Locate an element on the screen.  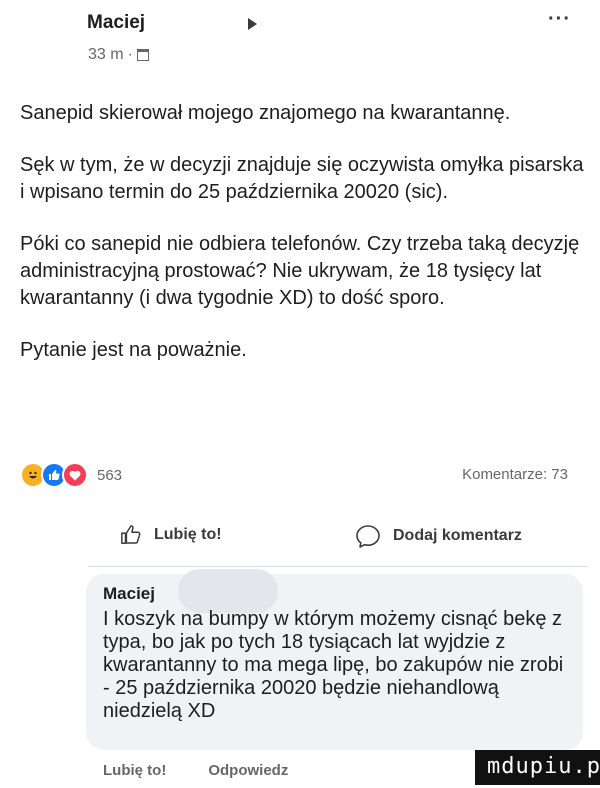
comments-count: Komentarze: 73 is located at coordinates (515, 474).